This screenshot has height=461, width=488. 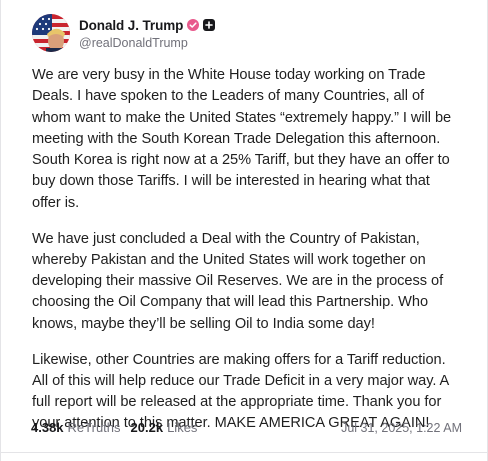 What do you see at coordinates (94, 427) in the screenshot?
I see `retruths-label: ReTruths` at bounding box center [94, 427].